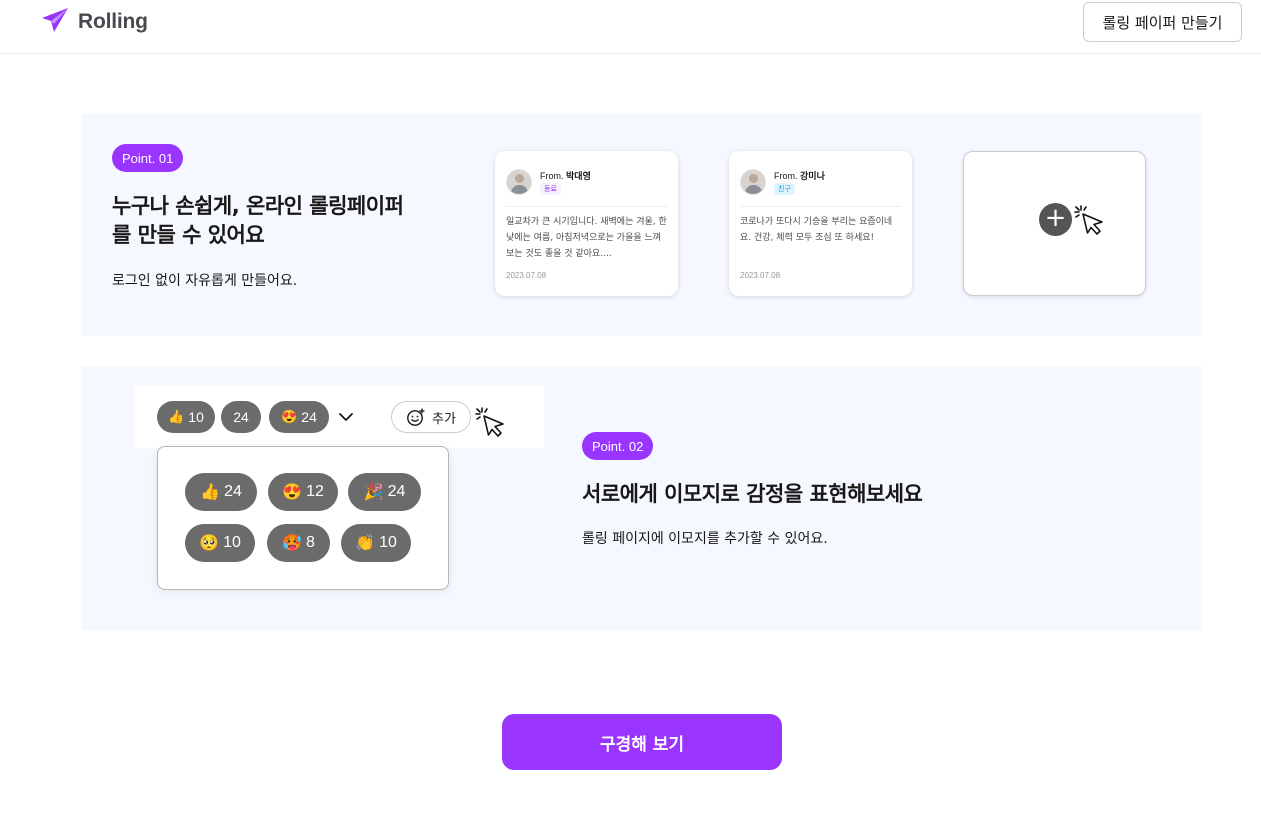 The width and height of the screenshot is (1261, 817). I want to click on reaction-pill: 🎉 24, so click(384, 492).